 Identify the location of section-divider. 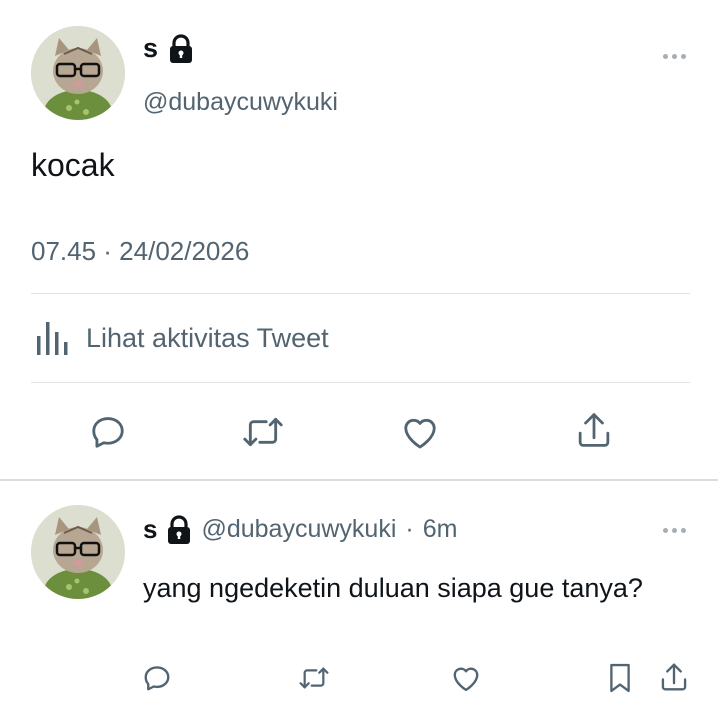
(359, 480).